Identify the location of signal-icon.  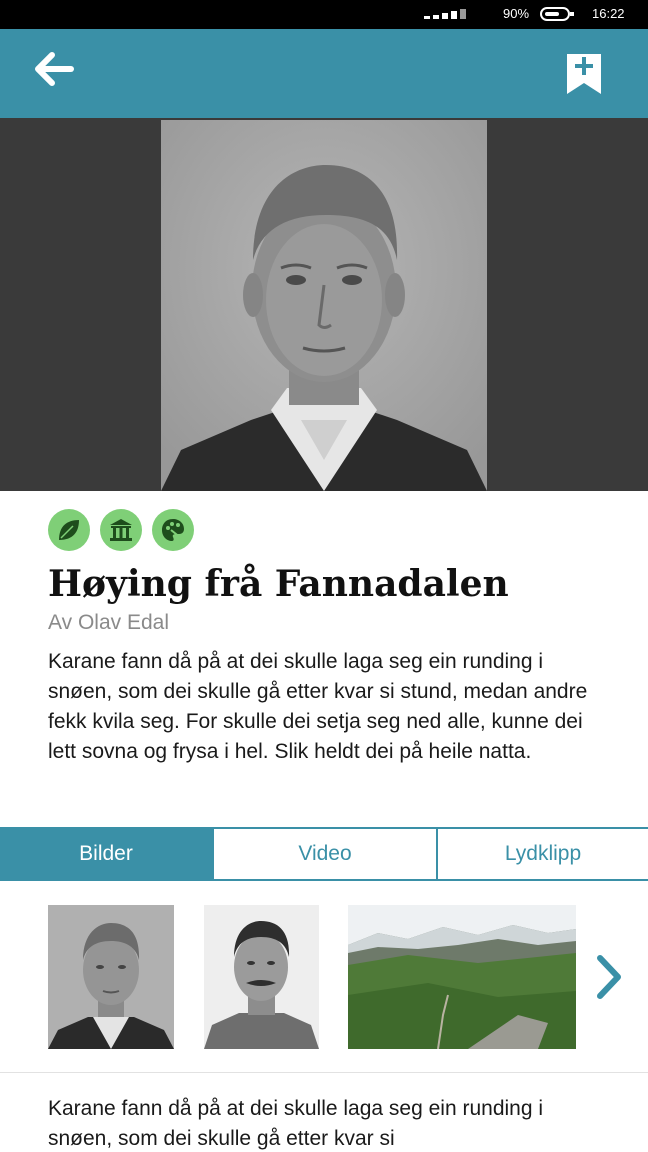
(445, 14).